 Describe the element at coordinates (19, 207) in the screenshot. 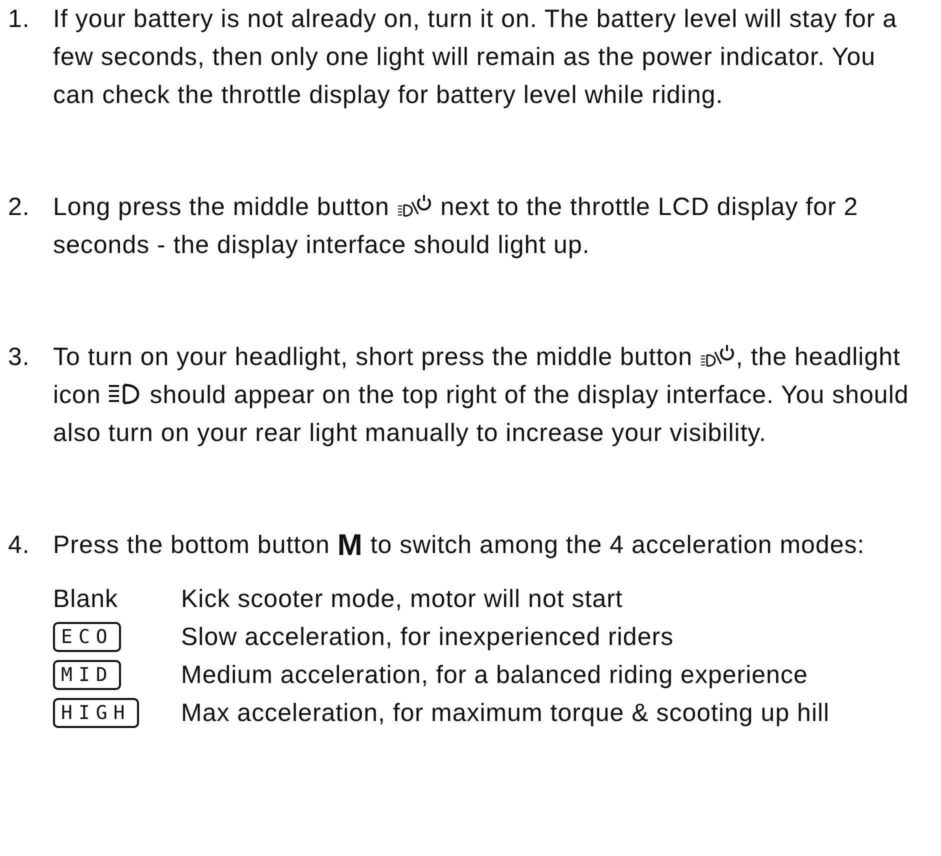

I see `step-number: 2.` at that location.